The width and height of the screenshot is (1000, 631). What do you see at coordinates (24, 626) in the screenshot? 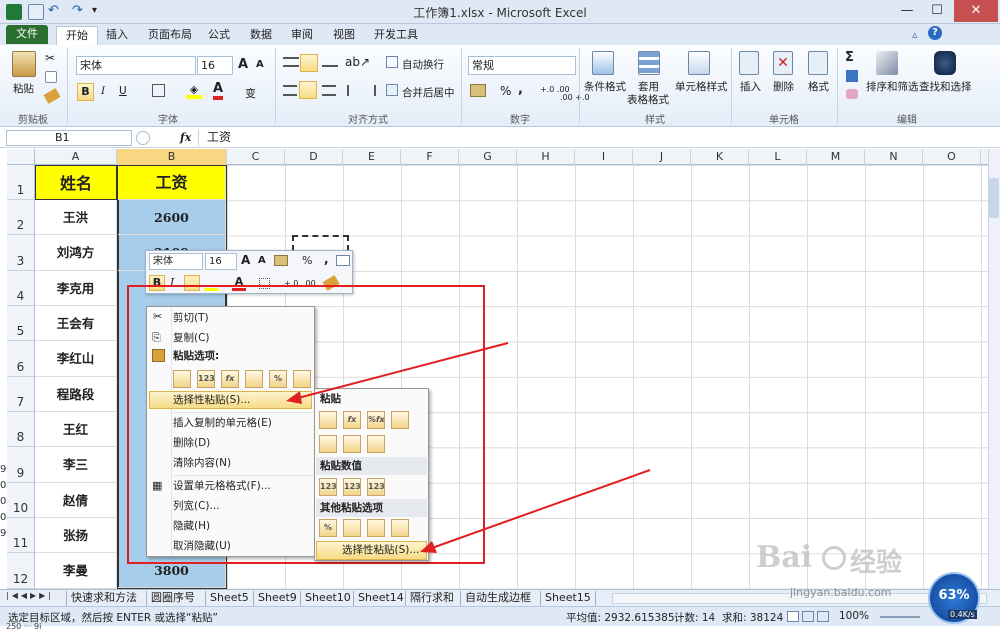
I see `bottom-edge-text: 250 ··· 9i` at bounding box center [24, 626].